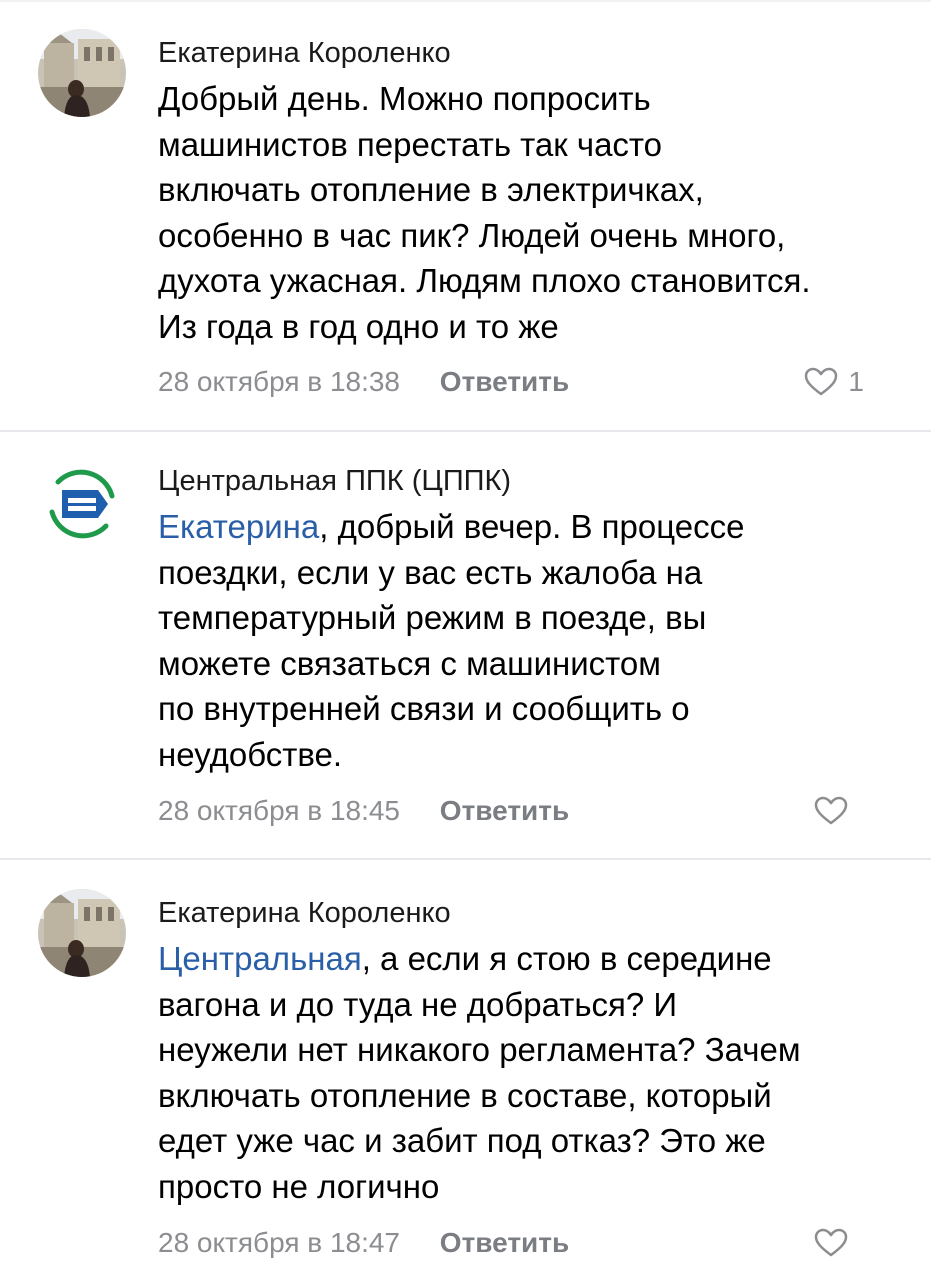  What do you see at coordinates (82, 504) in the screenshot?
I see `company-logo-icon` at bounding box center [82, 504].